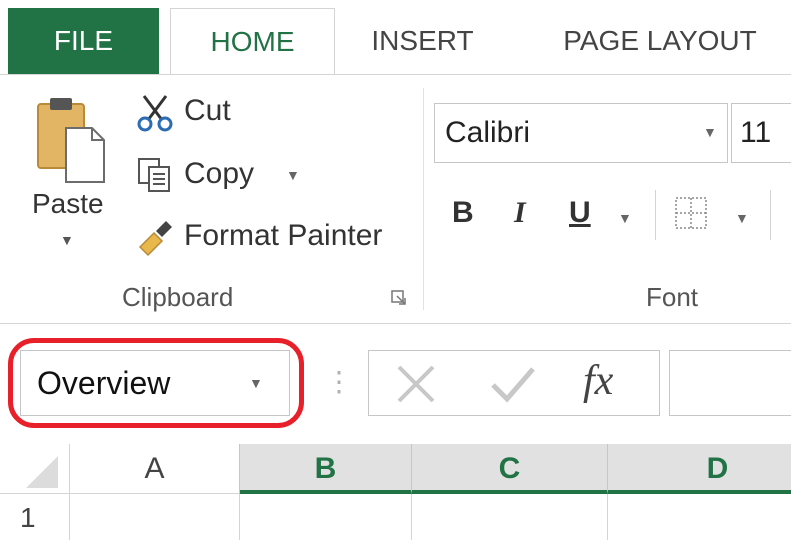 The height and width of the screenshot is (540, 791). What do you see at coordinates (339, 381) in the screenshot?
I see `resize-handle-icon: ⋮` at bounding box center [339, 381].